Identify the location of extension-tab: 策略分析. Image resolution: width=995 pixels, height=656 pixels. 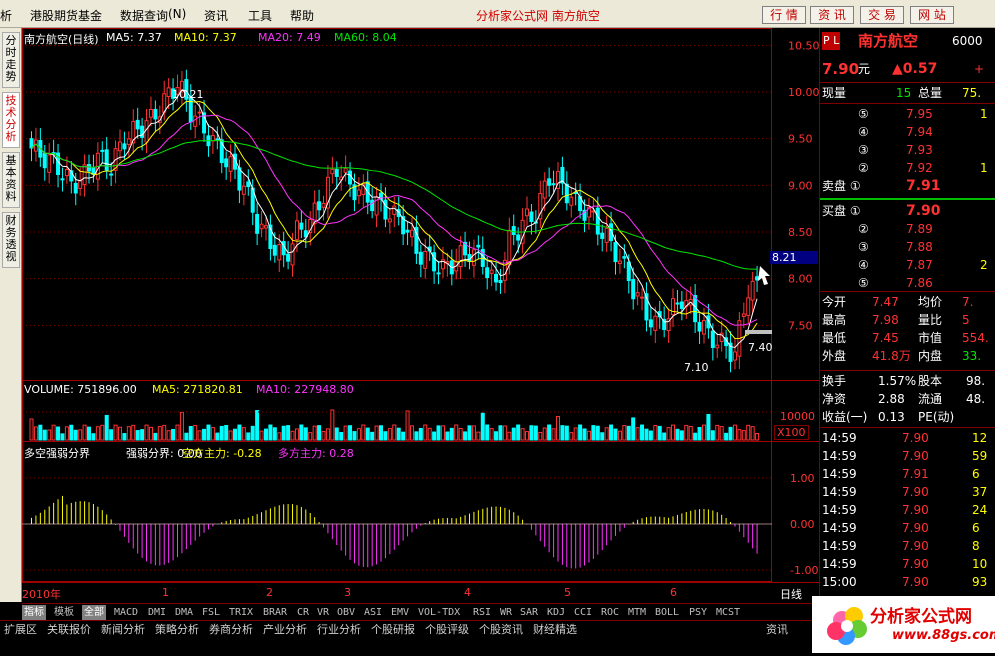
(177, 629).